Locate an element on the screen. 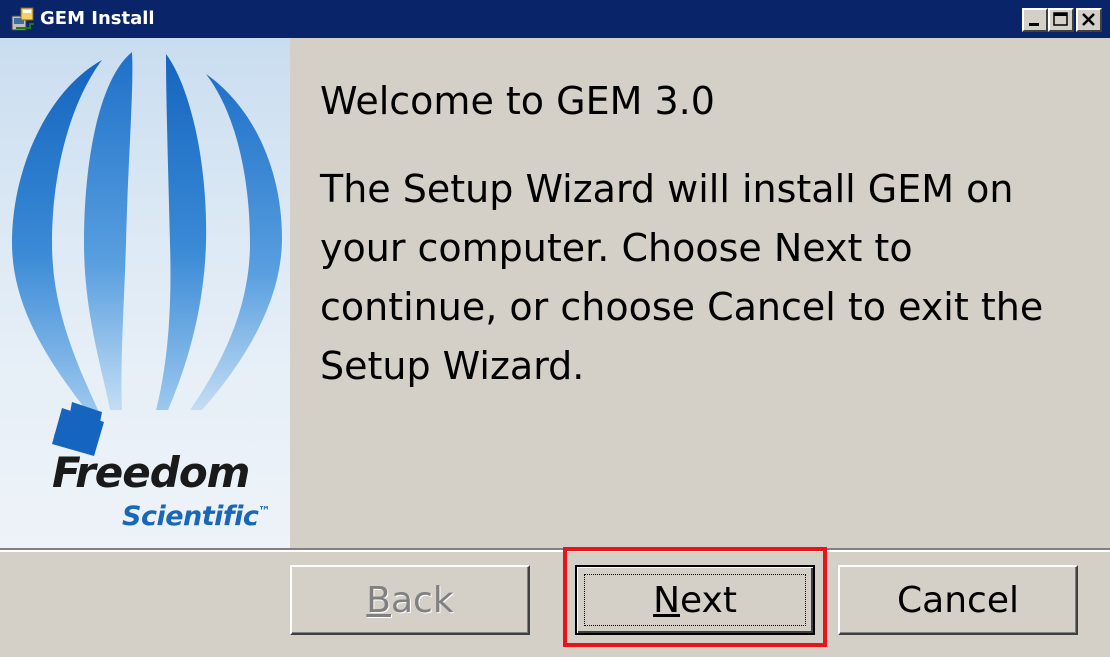 The height and width of the screenshot is (657, 1110). logo-trademark: ™ is located at coordinates (264, 511).